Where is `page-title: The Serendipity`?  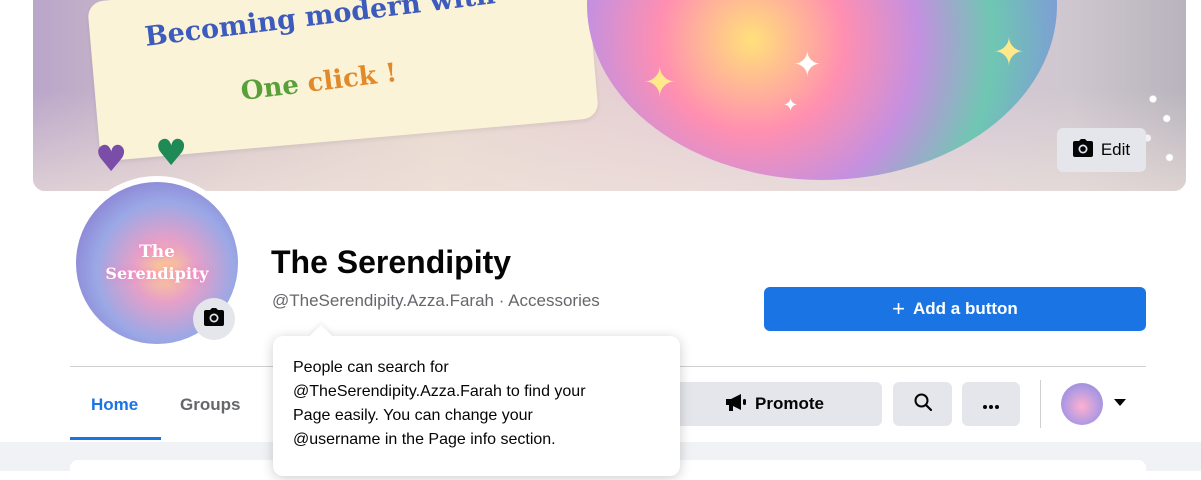 page-title: The Serendipity is located at coordinates (391, 262).